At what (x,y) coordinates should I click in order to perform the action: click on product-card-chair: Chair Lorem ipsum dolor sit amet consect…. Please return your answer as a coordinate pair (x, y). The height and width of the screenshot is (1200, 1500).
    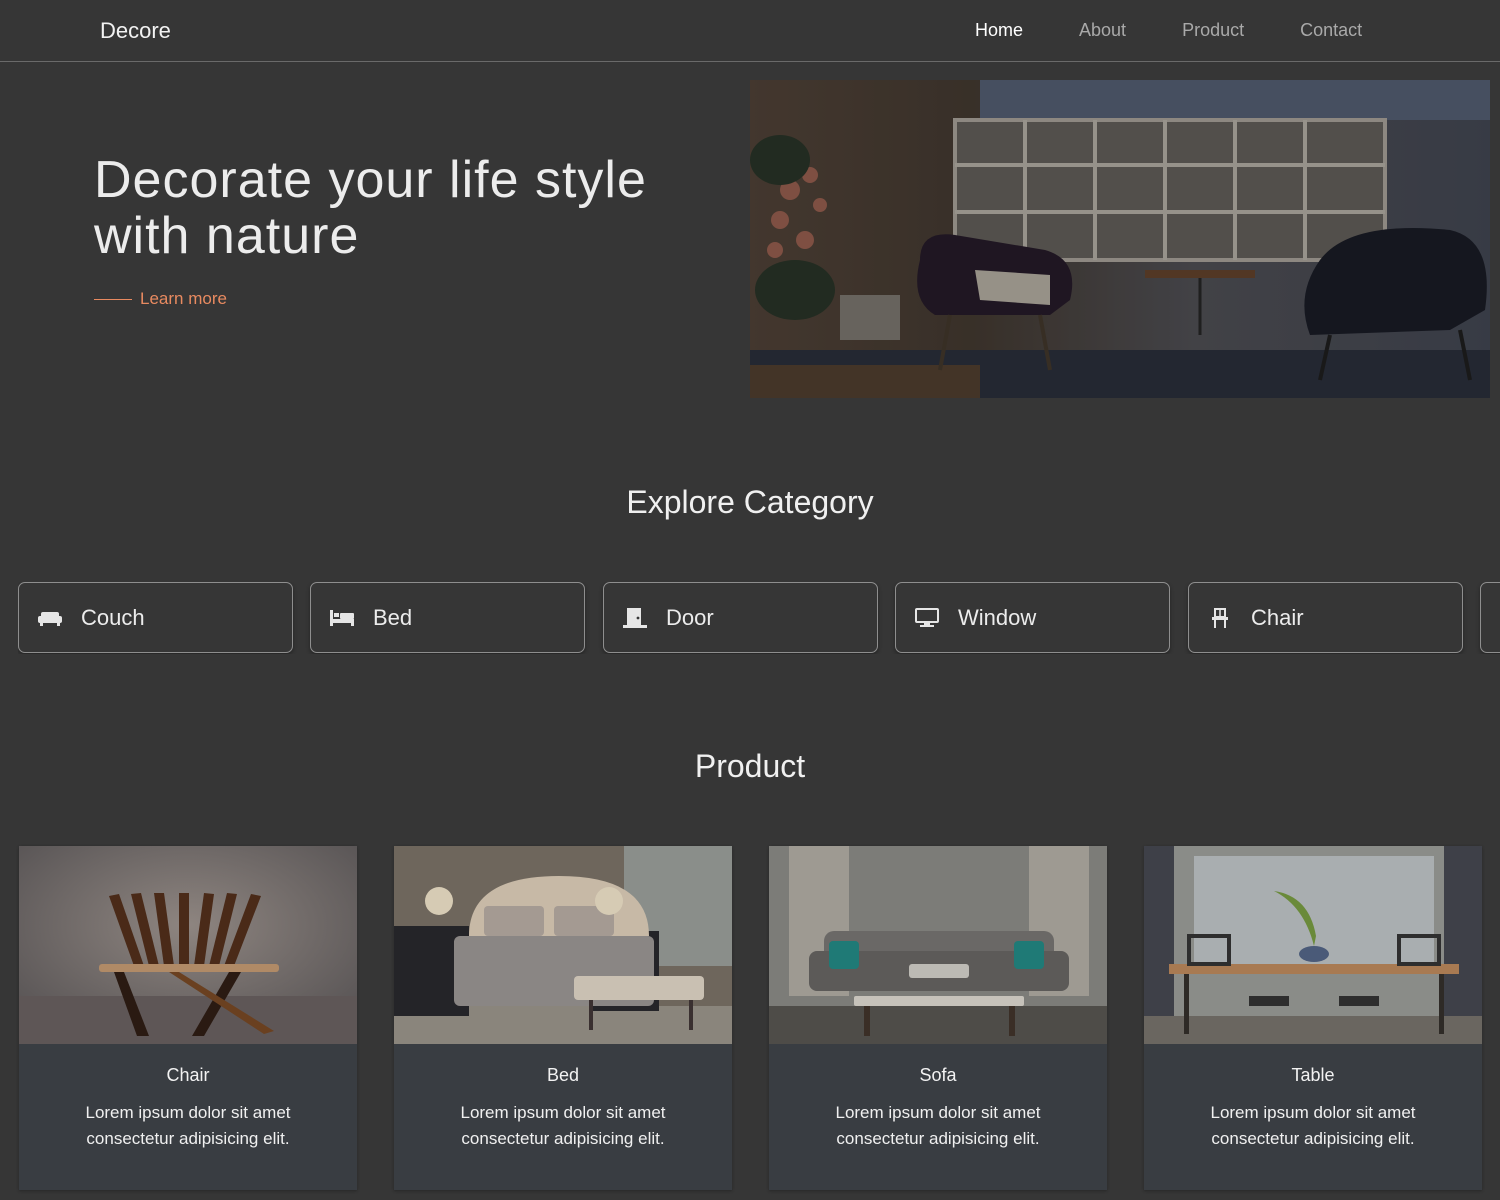
    Looking at the image, I should click on (188, 1018).